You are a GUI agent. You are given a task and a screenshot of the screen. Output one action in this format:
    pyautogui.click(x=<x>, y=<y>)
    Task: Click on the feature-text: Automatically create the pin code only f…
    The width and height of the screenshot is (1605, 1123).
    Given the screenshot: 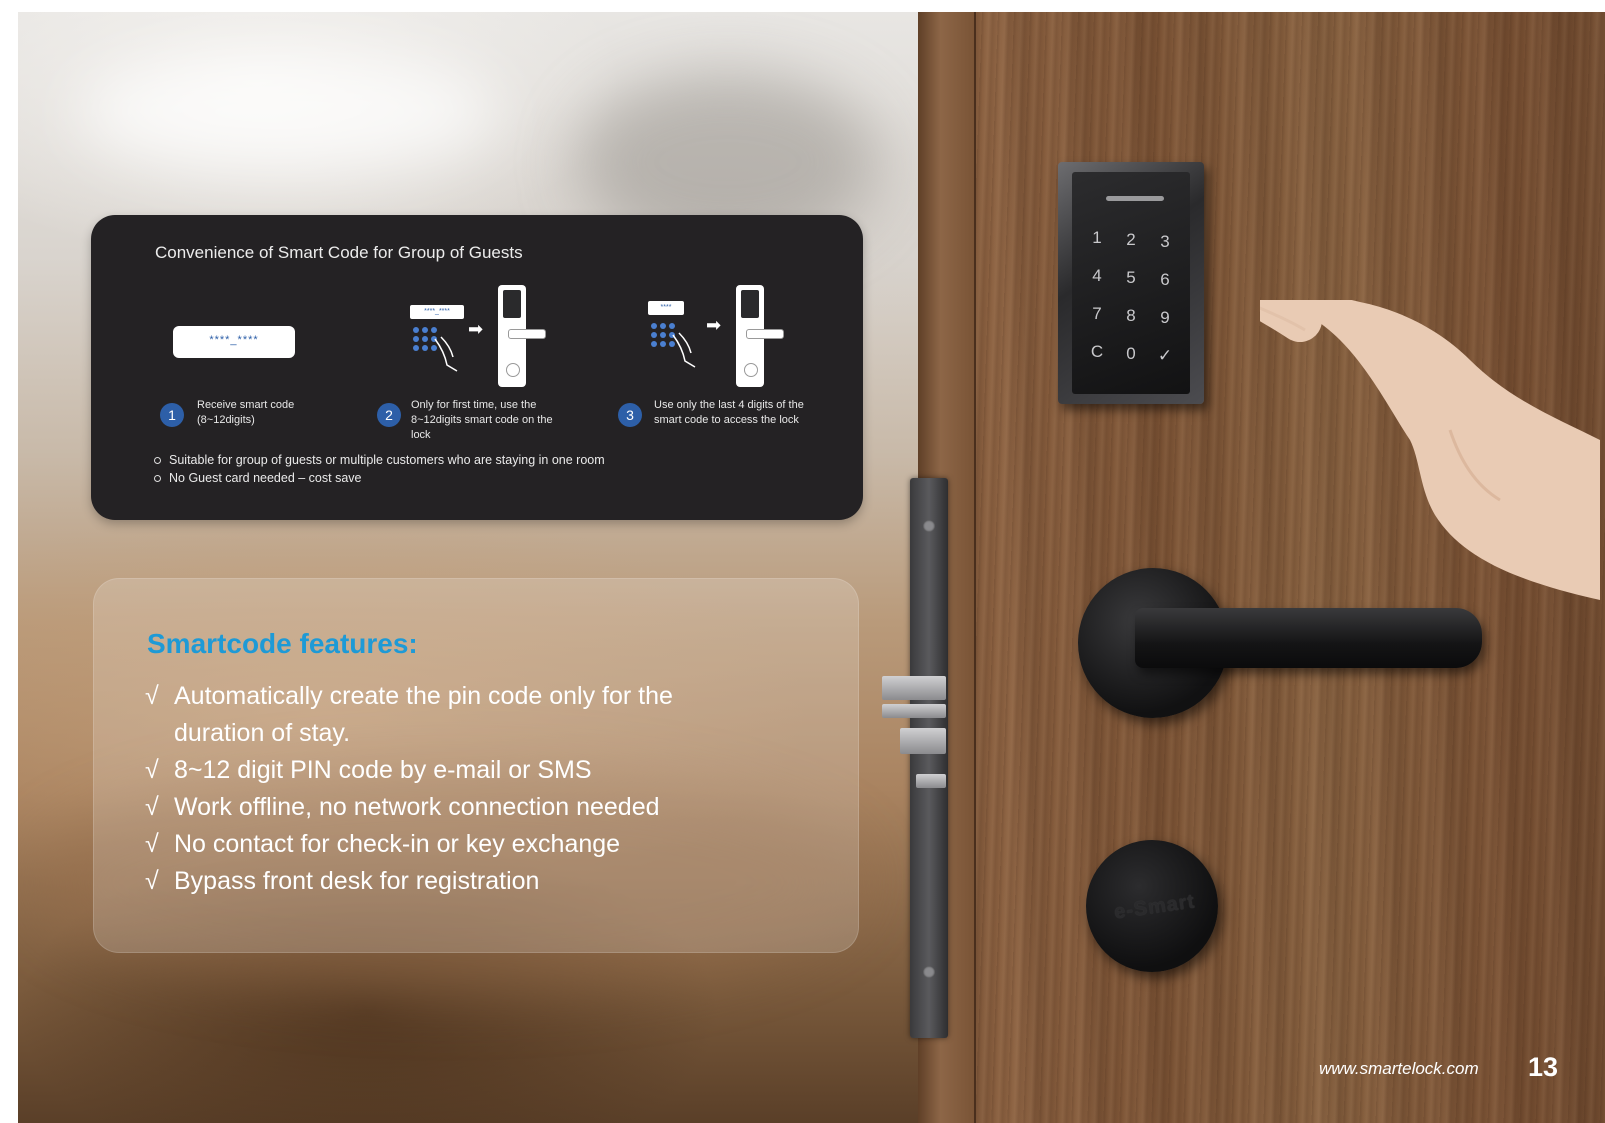 What is the action you would take?
    pyautogui.click(x=423, y=714)
    